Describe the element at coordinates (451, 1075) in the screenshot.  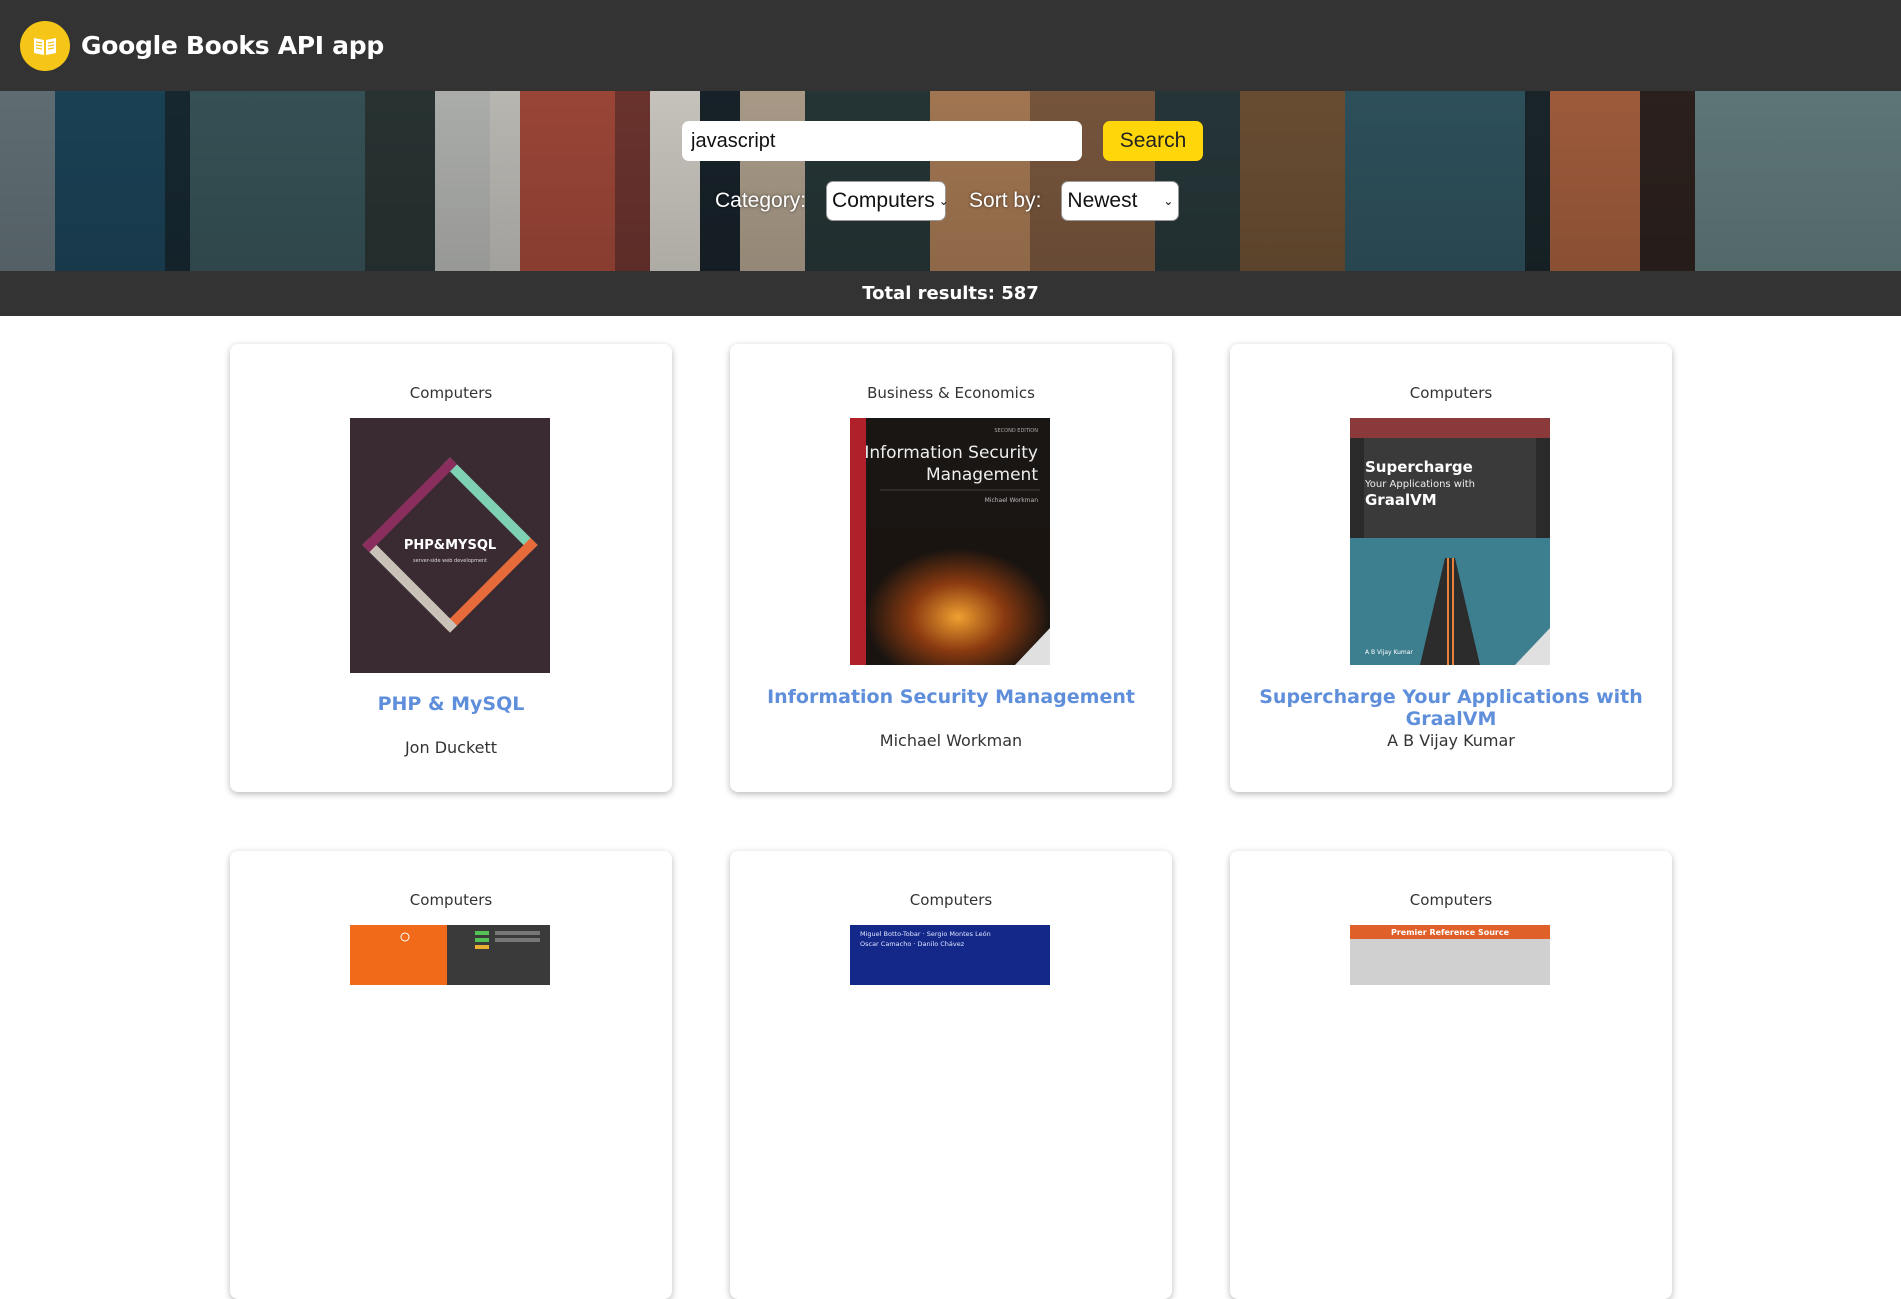
I see `book-card: Computers` at that location.